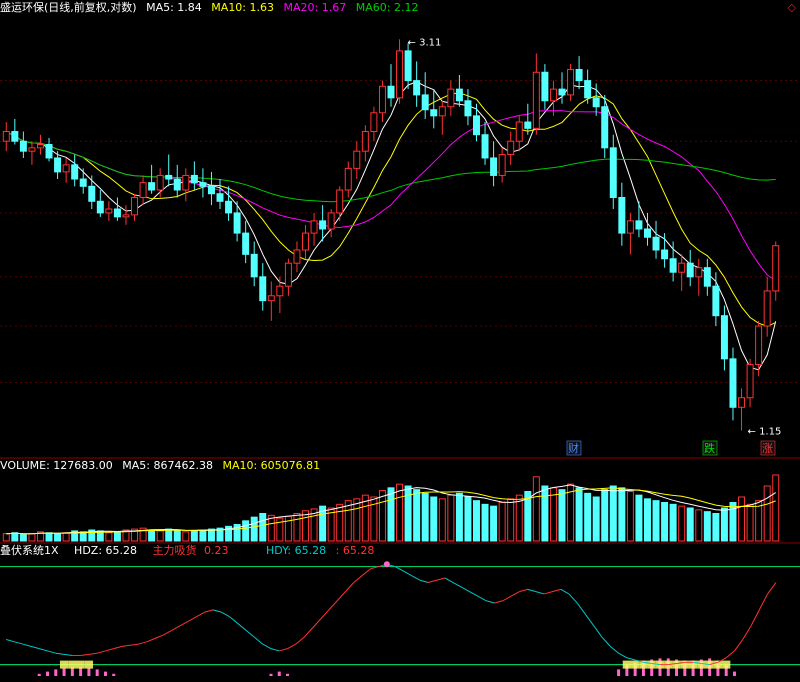  I want to click on indicator-name: 叠伏系统1X, so click(29, 550).